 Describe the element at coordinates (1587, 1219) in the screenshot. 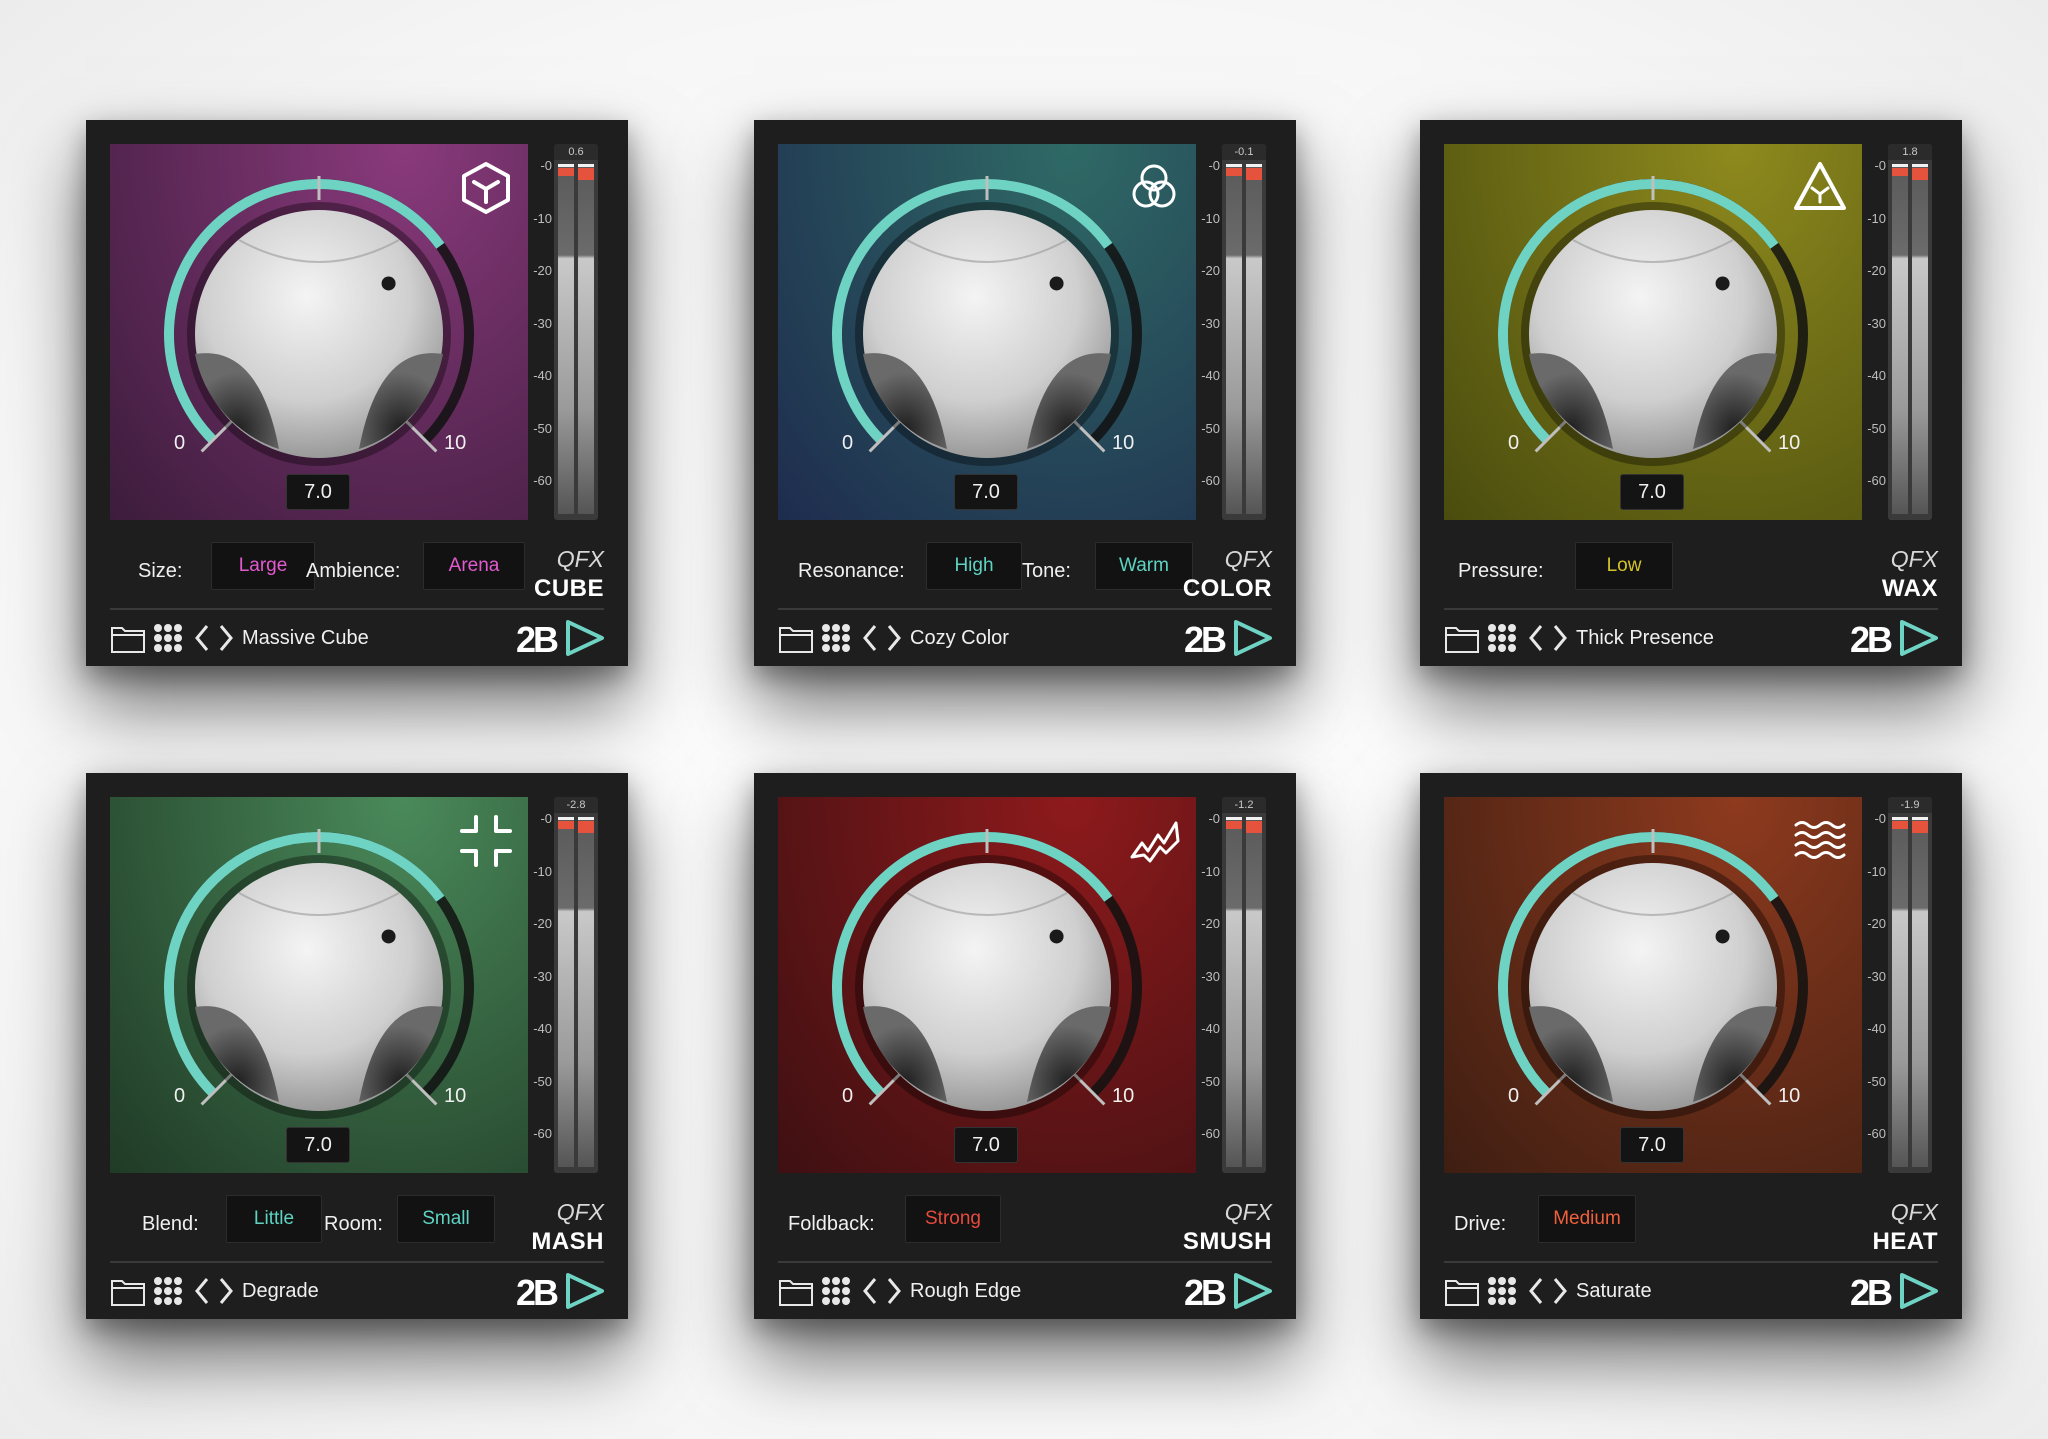

I see `param-value-selector: Medium` at that location.